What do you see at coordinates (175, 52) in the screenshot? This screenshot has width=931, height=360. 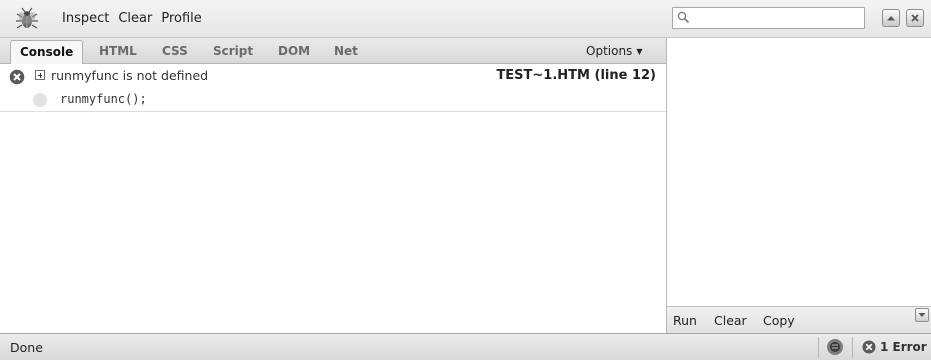 I see `tab-css: CSS` at bounding box center [175, 52].